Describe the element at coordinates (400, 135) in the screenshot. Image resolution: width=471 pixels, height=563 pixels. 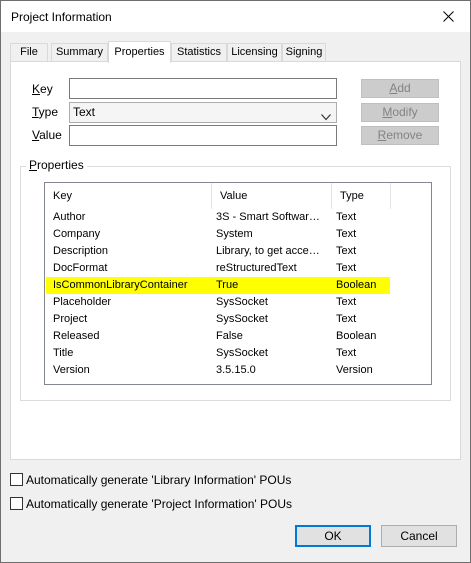
I see `remove-button: Remove` at that location.